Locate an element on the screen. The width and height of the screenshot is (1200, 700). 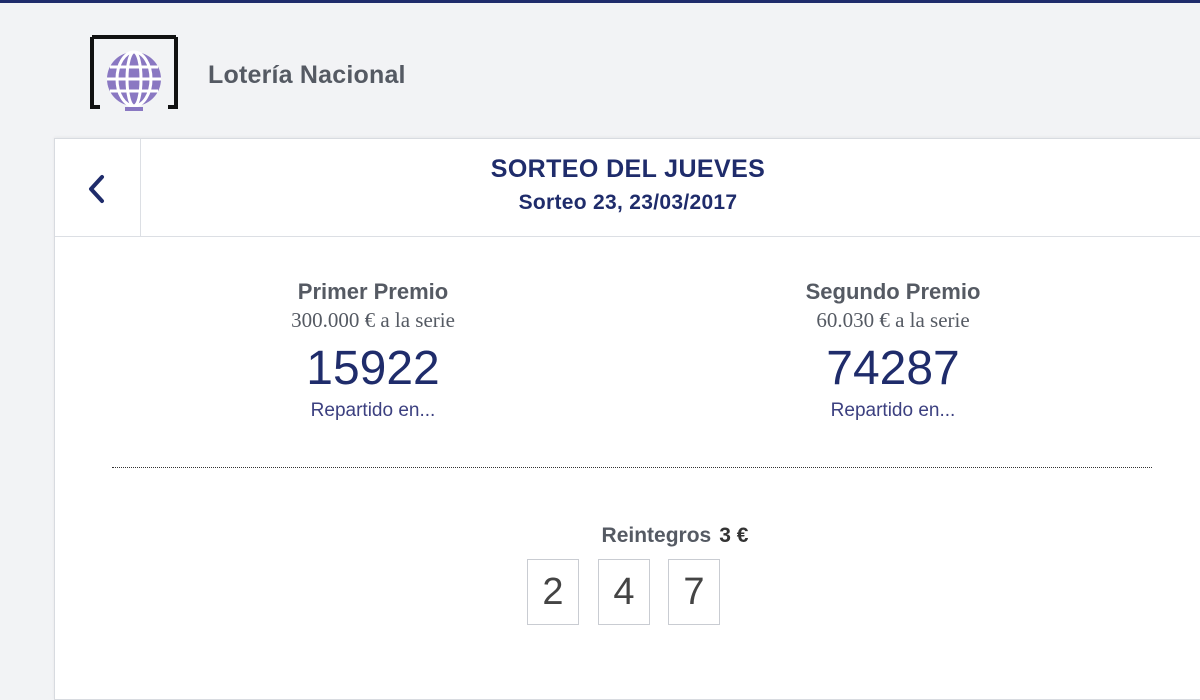
refunds-title: Reintegros is located at coordinates (656, 535).